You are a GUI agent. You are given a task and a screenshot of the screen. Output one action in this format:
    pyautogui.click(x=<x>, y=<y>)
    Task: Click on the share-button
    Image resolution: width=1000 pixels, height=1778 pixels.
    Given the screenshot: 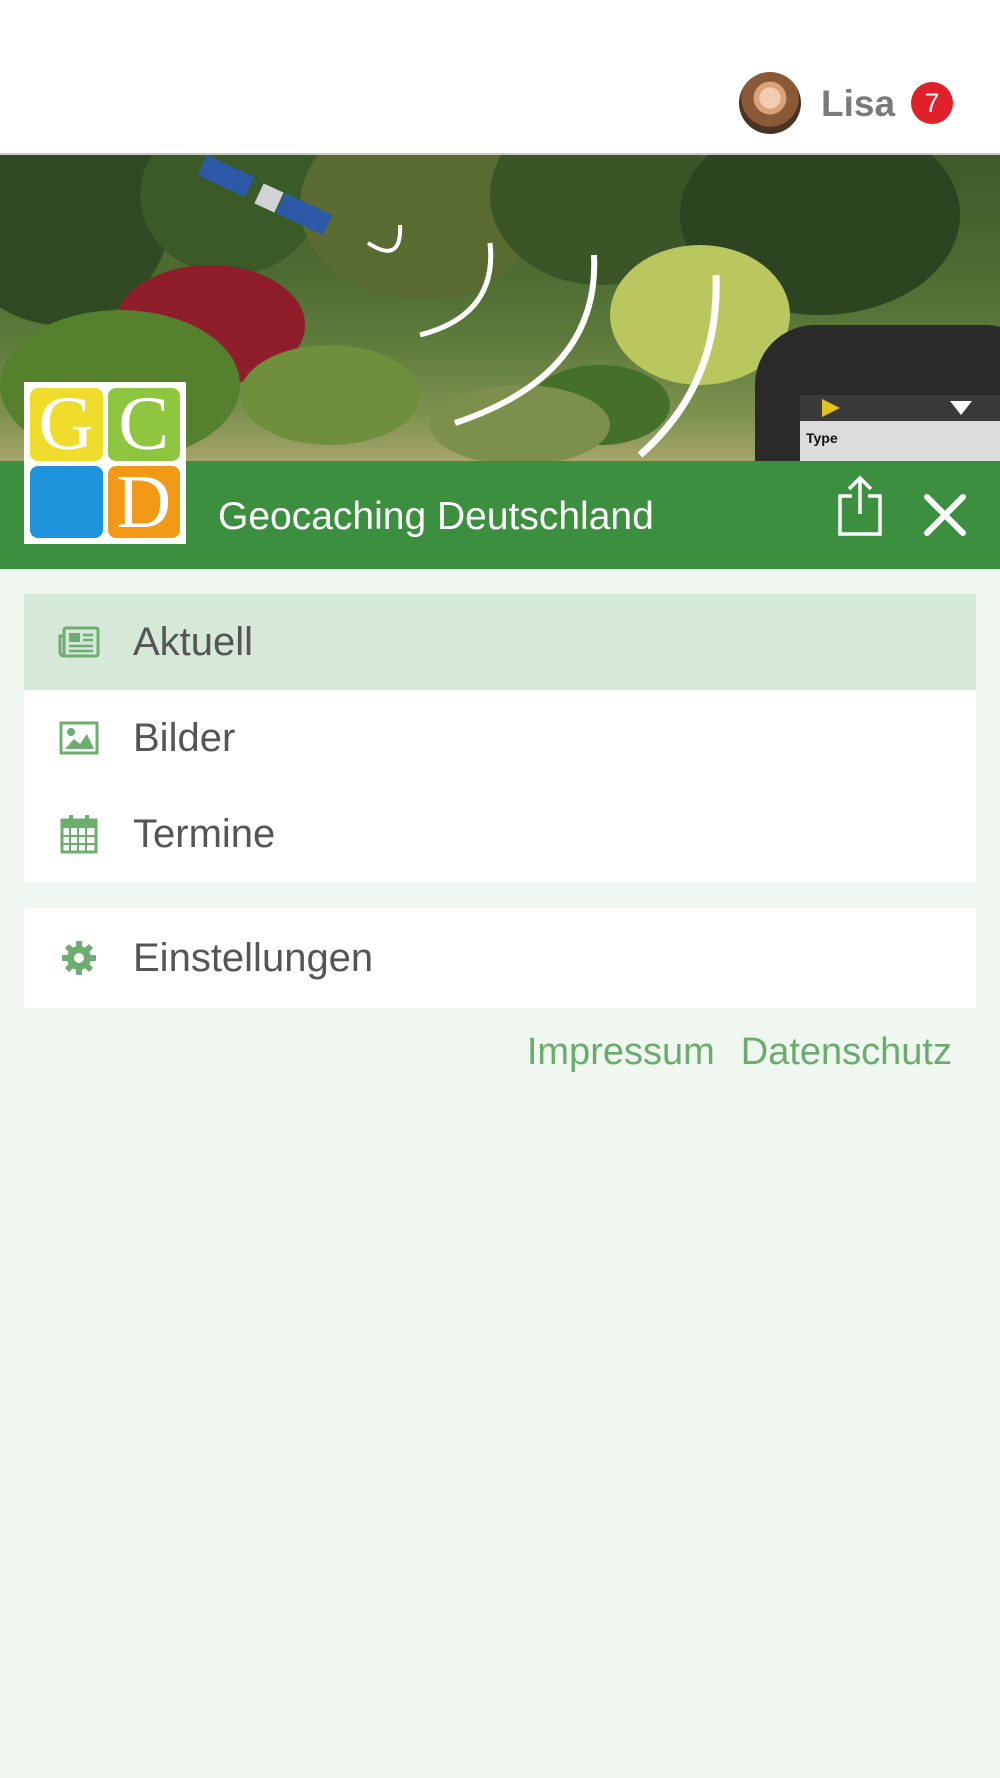 What is the action you would take?
    pyautogui.click(x=860, y=506)
    